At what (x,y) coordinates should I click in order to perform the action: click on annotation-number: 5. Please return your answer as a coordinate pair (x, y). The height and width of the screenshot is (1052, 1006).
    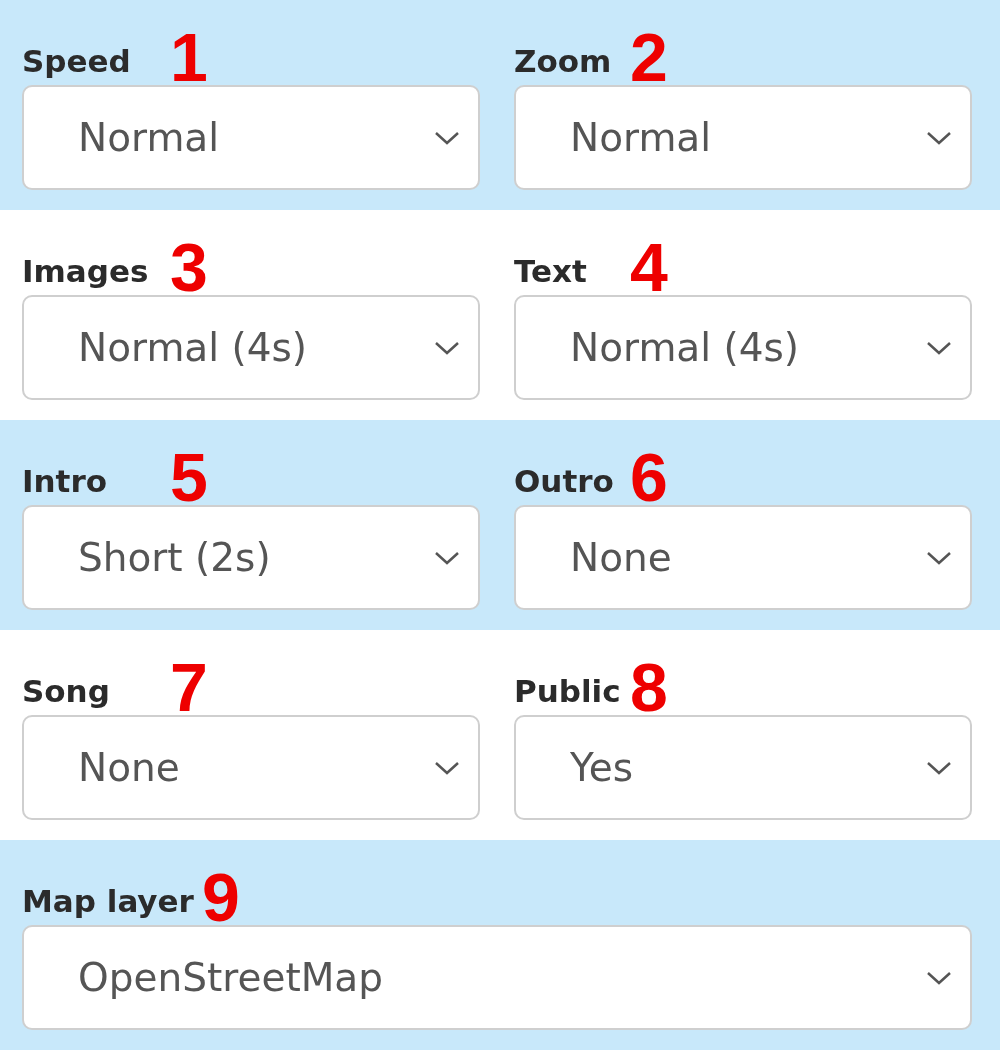
    Looking at the image, I should click on (189, 477).